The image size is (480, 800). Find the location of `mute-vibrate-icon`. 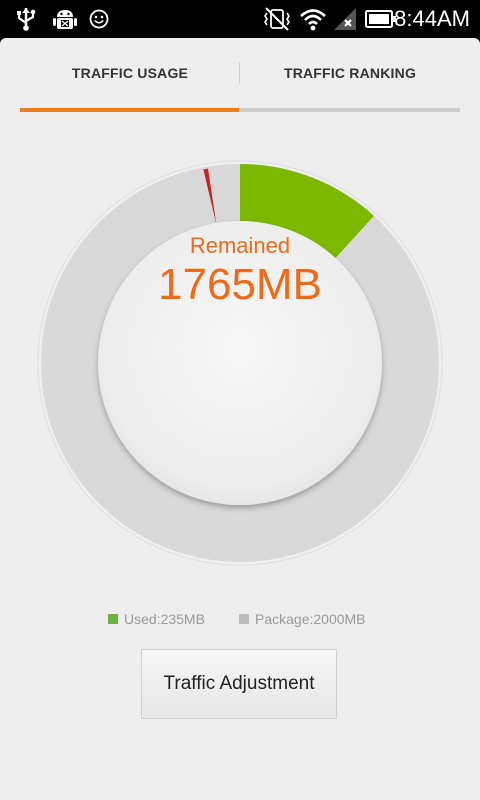

mute-vibrate-icon is located at coordinates (277, 19).